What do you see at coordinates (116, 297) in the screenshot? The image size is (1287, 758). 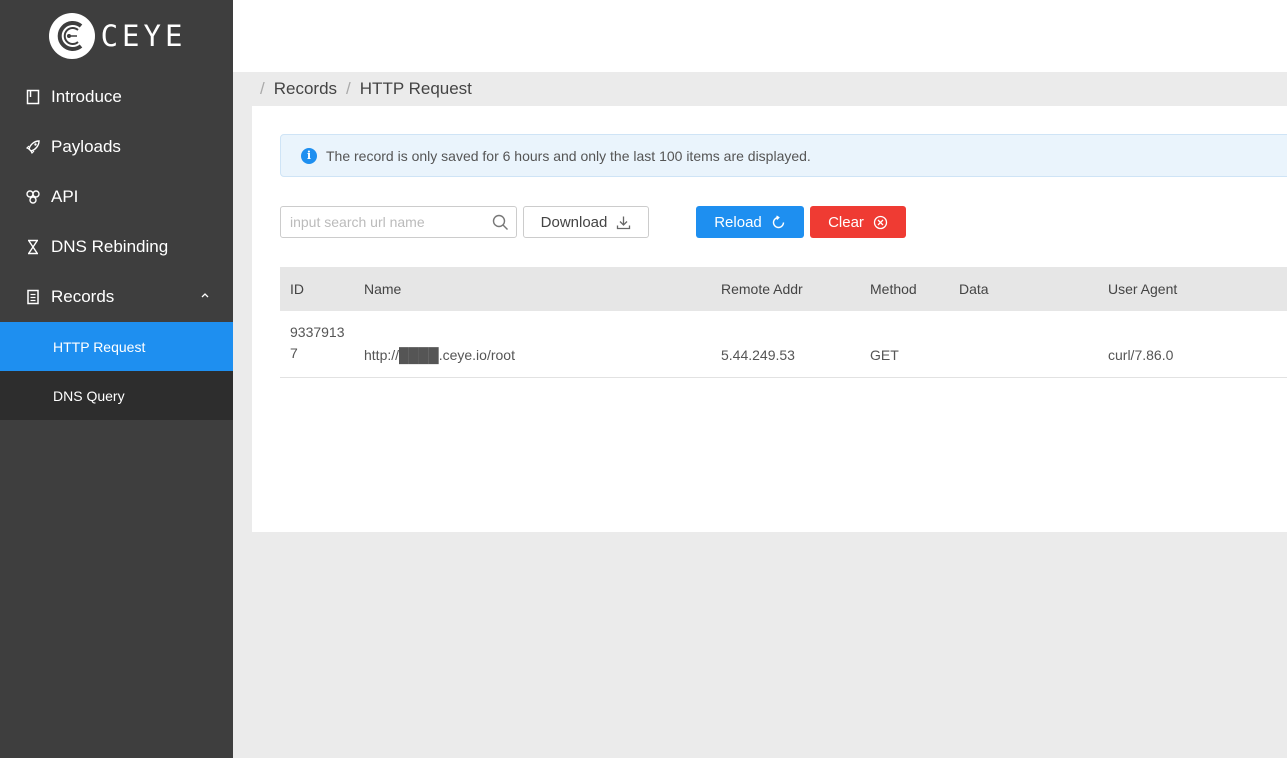 I see `sidebar-item-records: Records` at bounding box center [116, 297].